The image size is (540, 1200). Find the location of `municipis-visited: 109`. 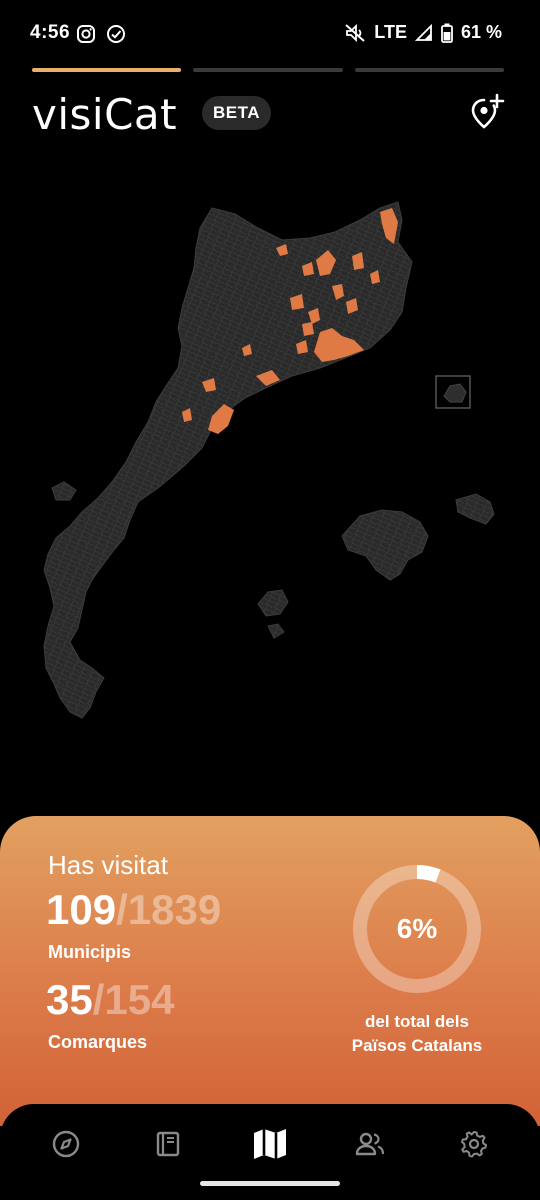

municipis-visited: 109 is located at coordinates (81, 909).